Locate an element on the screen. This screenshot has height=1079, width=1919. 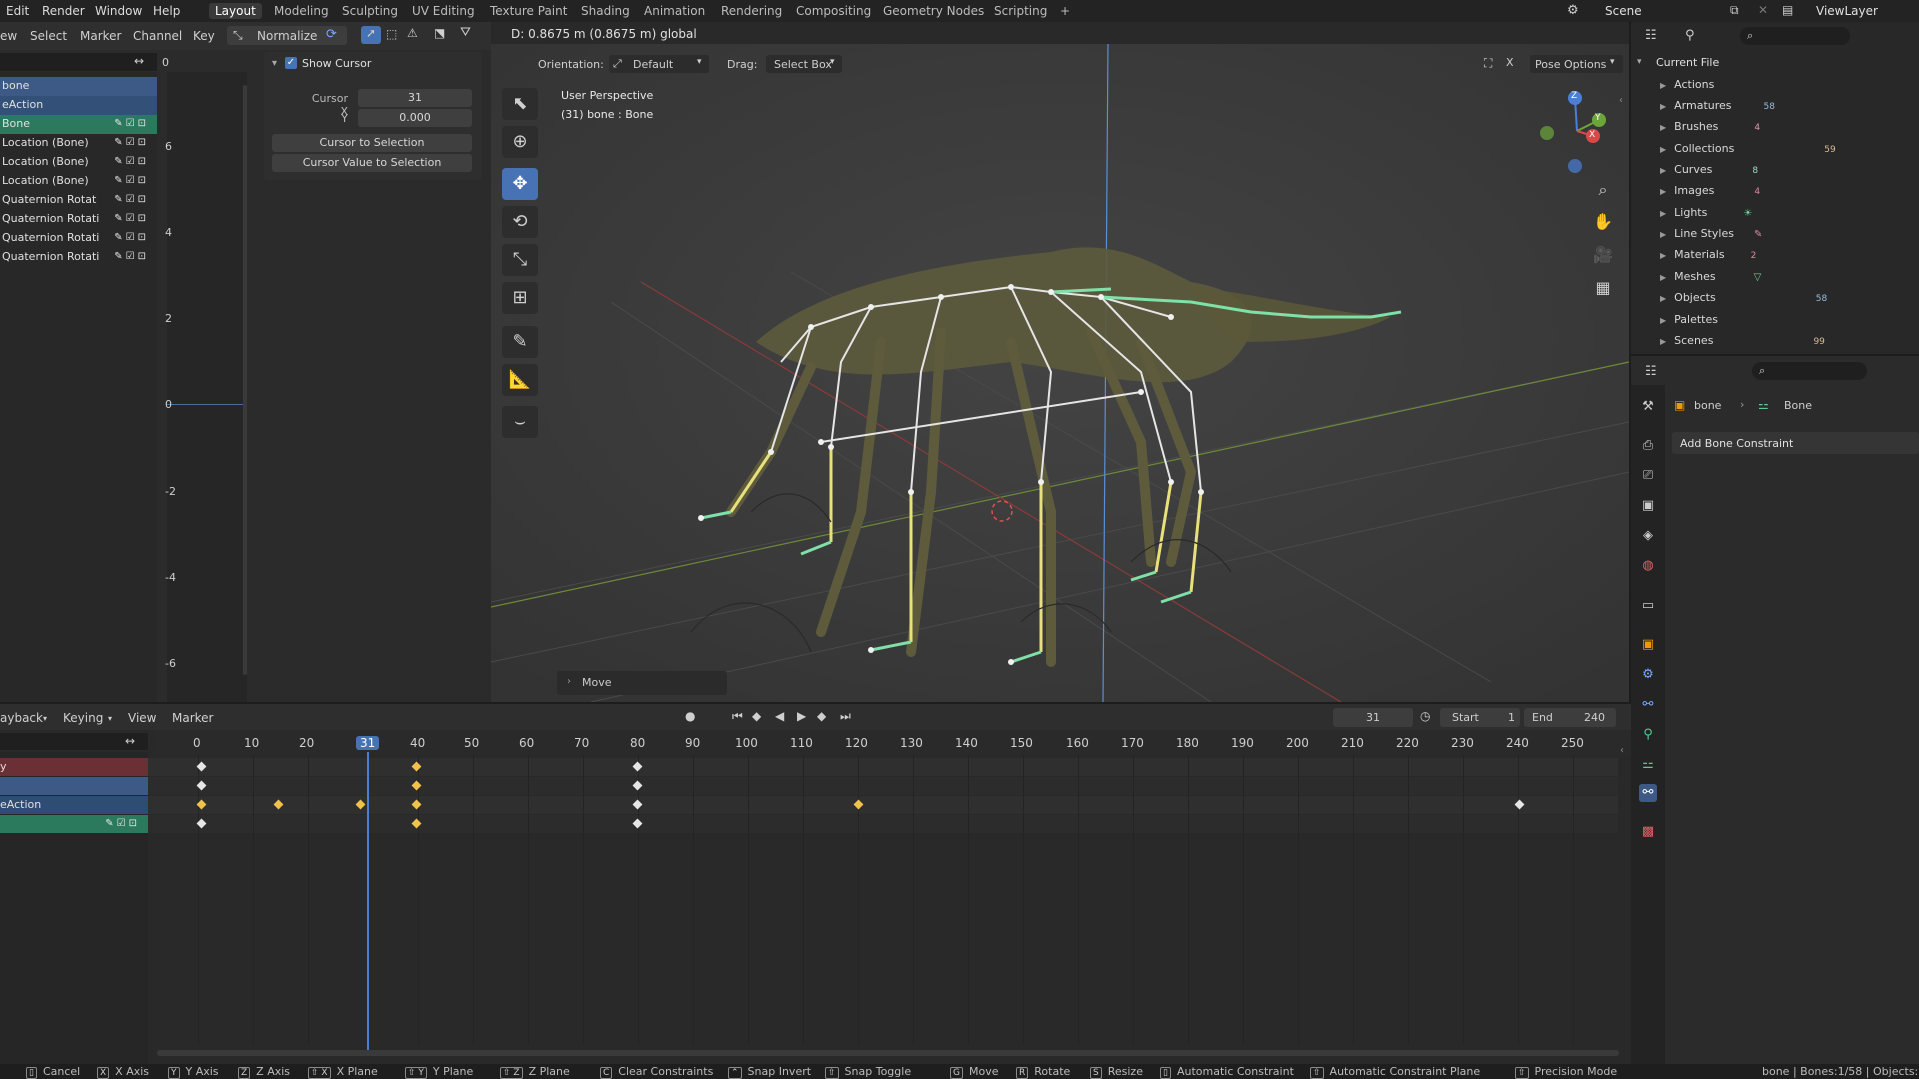
output-tab-icon: ⎚ is located at coordinates (1648, 476).